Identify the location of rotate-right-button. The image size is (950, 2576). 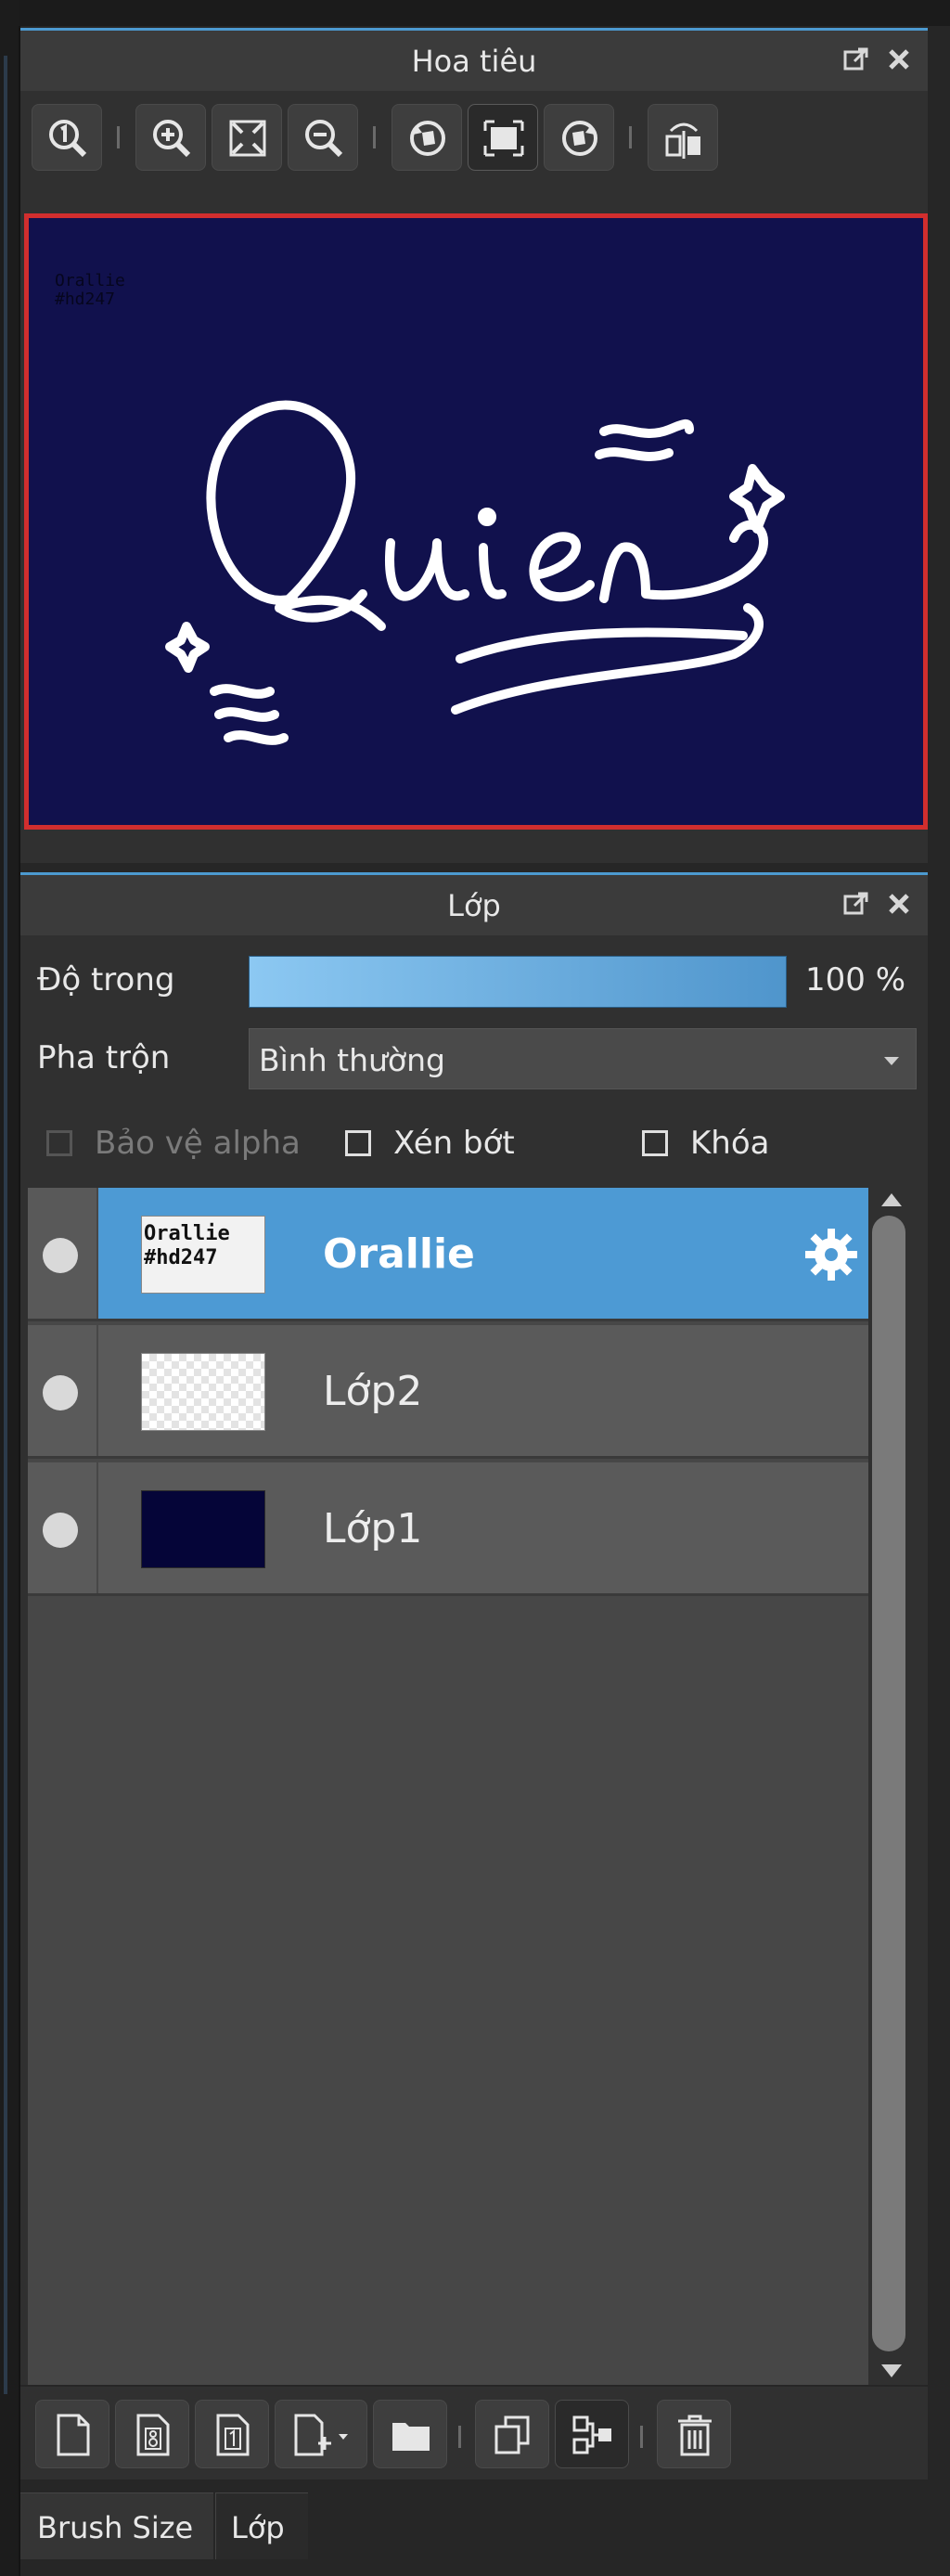
(579, 137).